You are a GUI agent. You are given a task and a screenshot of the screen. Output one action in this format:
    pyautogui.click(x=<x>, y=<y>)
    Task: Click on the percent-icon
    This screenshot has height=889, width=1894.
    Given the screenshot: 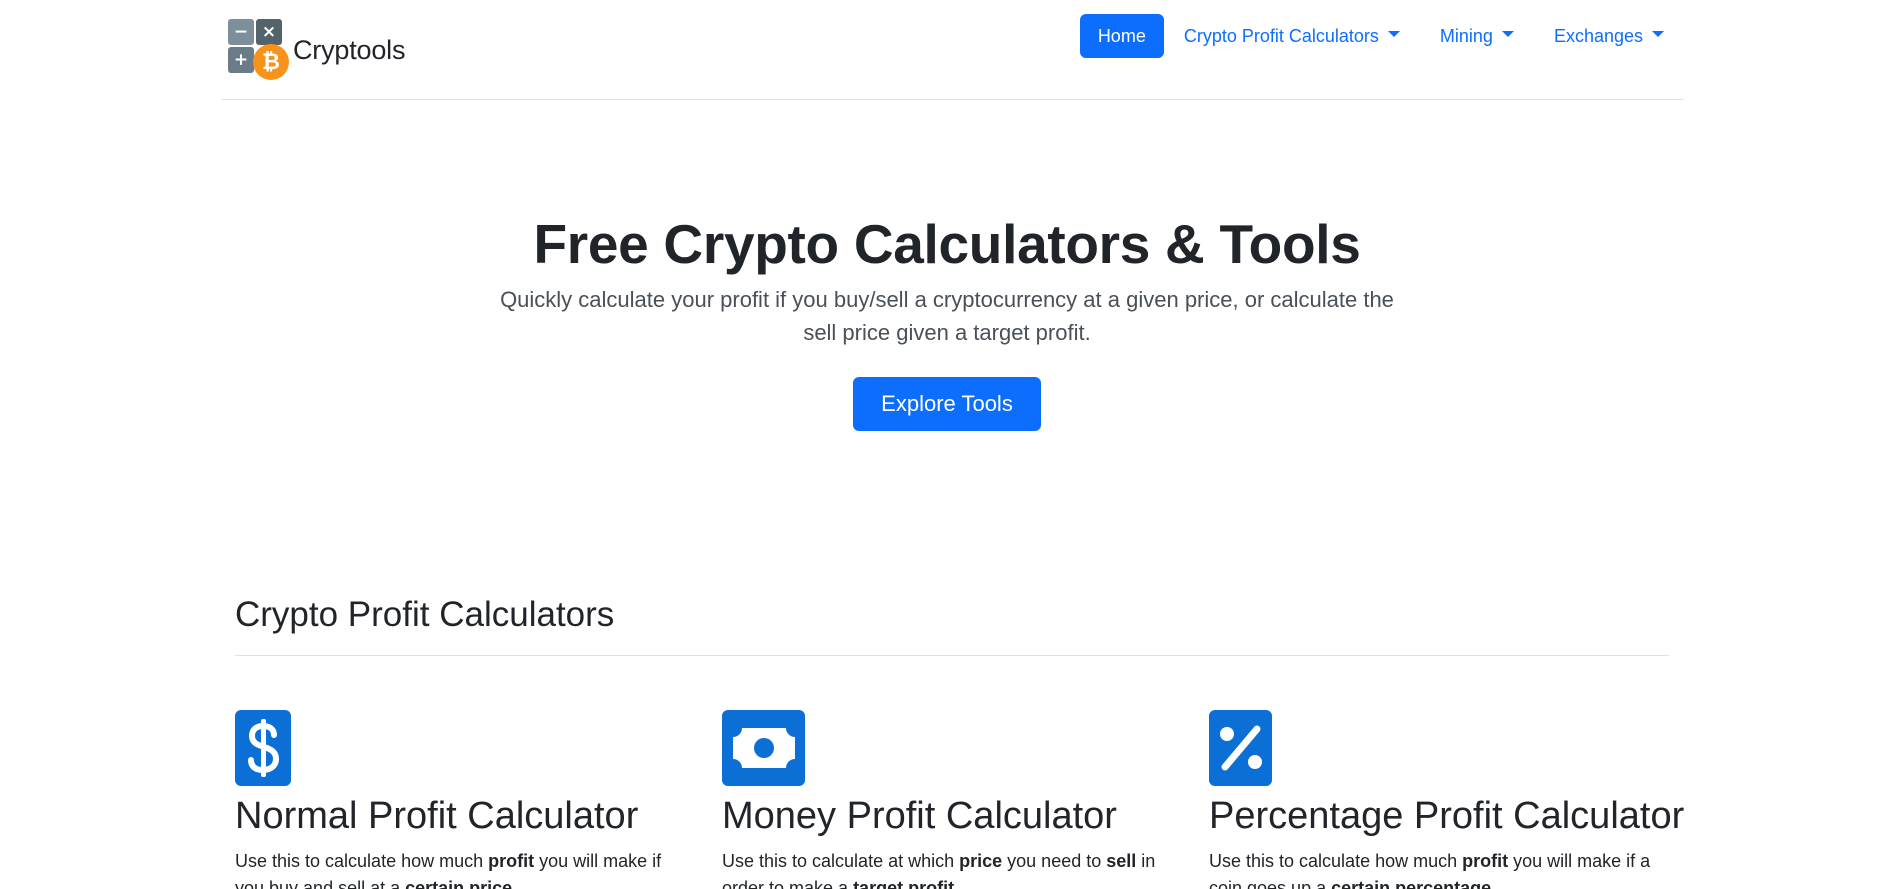 What is the action you would take?
    pyautogui.click(x=1240, y=748)
    